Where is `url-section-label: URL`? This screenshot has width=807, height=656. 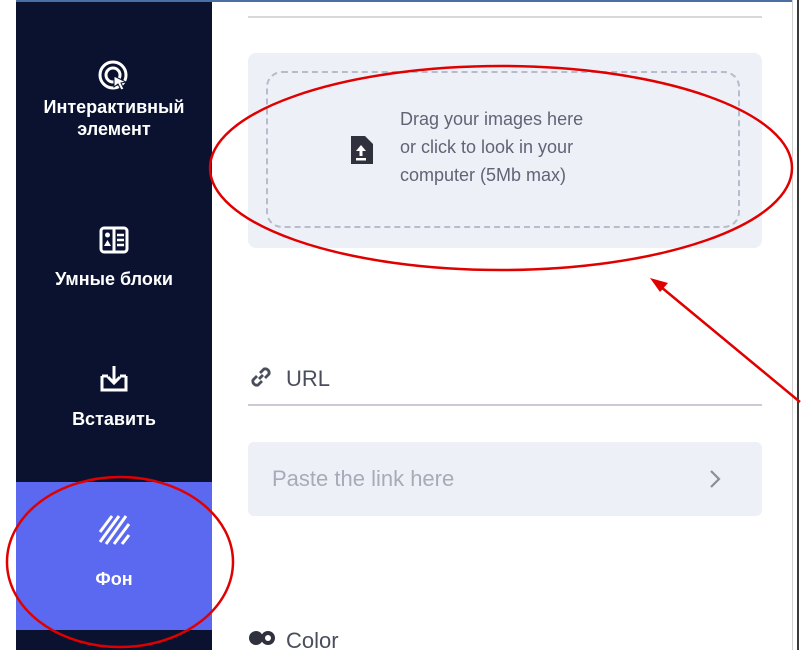 url-section-label: URL is located at coordinates (289, 379).